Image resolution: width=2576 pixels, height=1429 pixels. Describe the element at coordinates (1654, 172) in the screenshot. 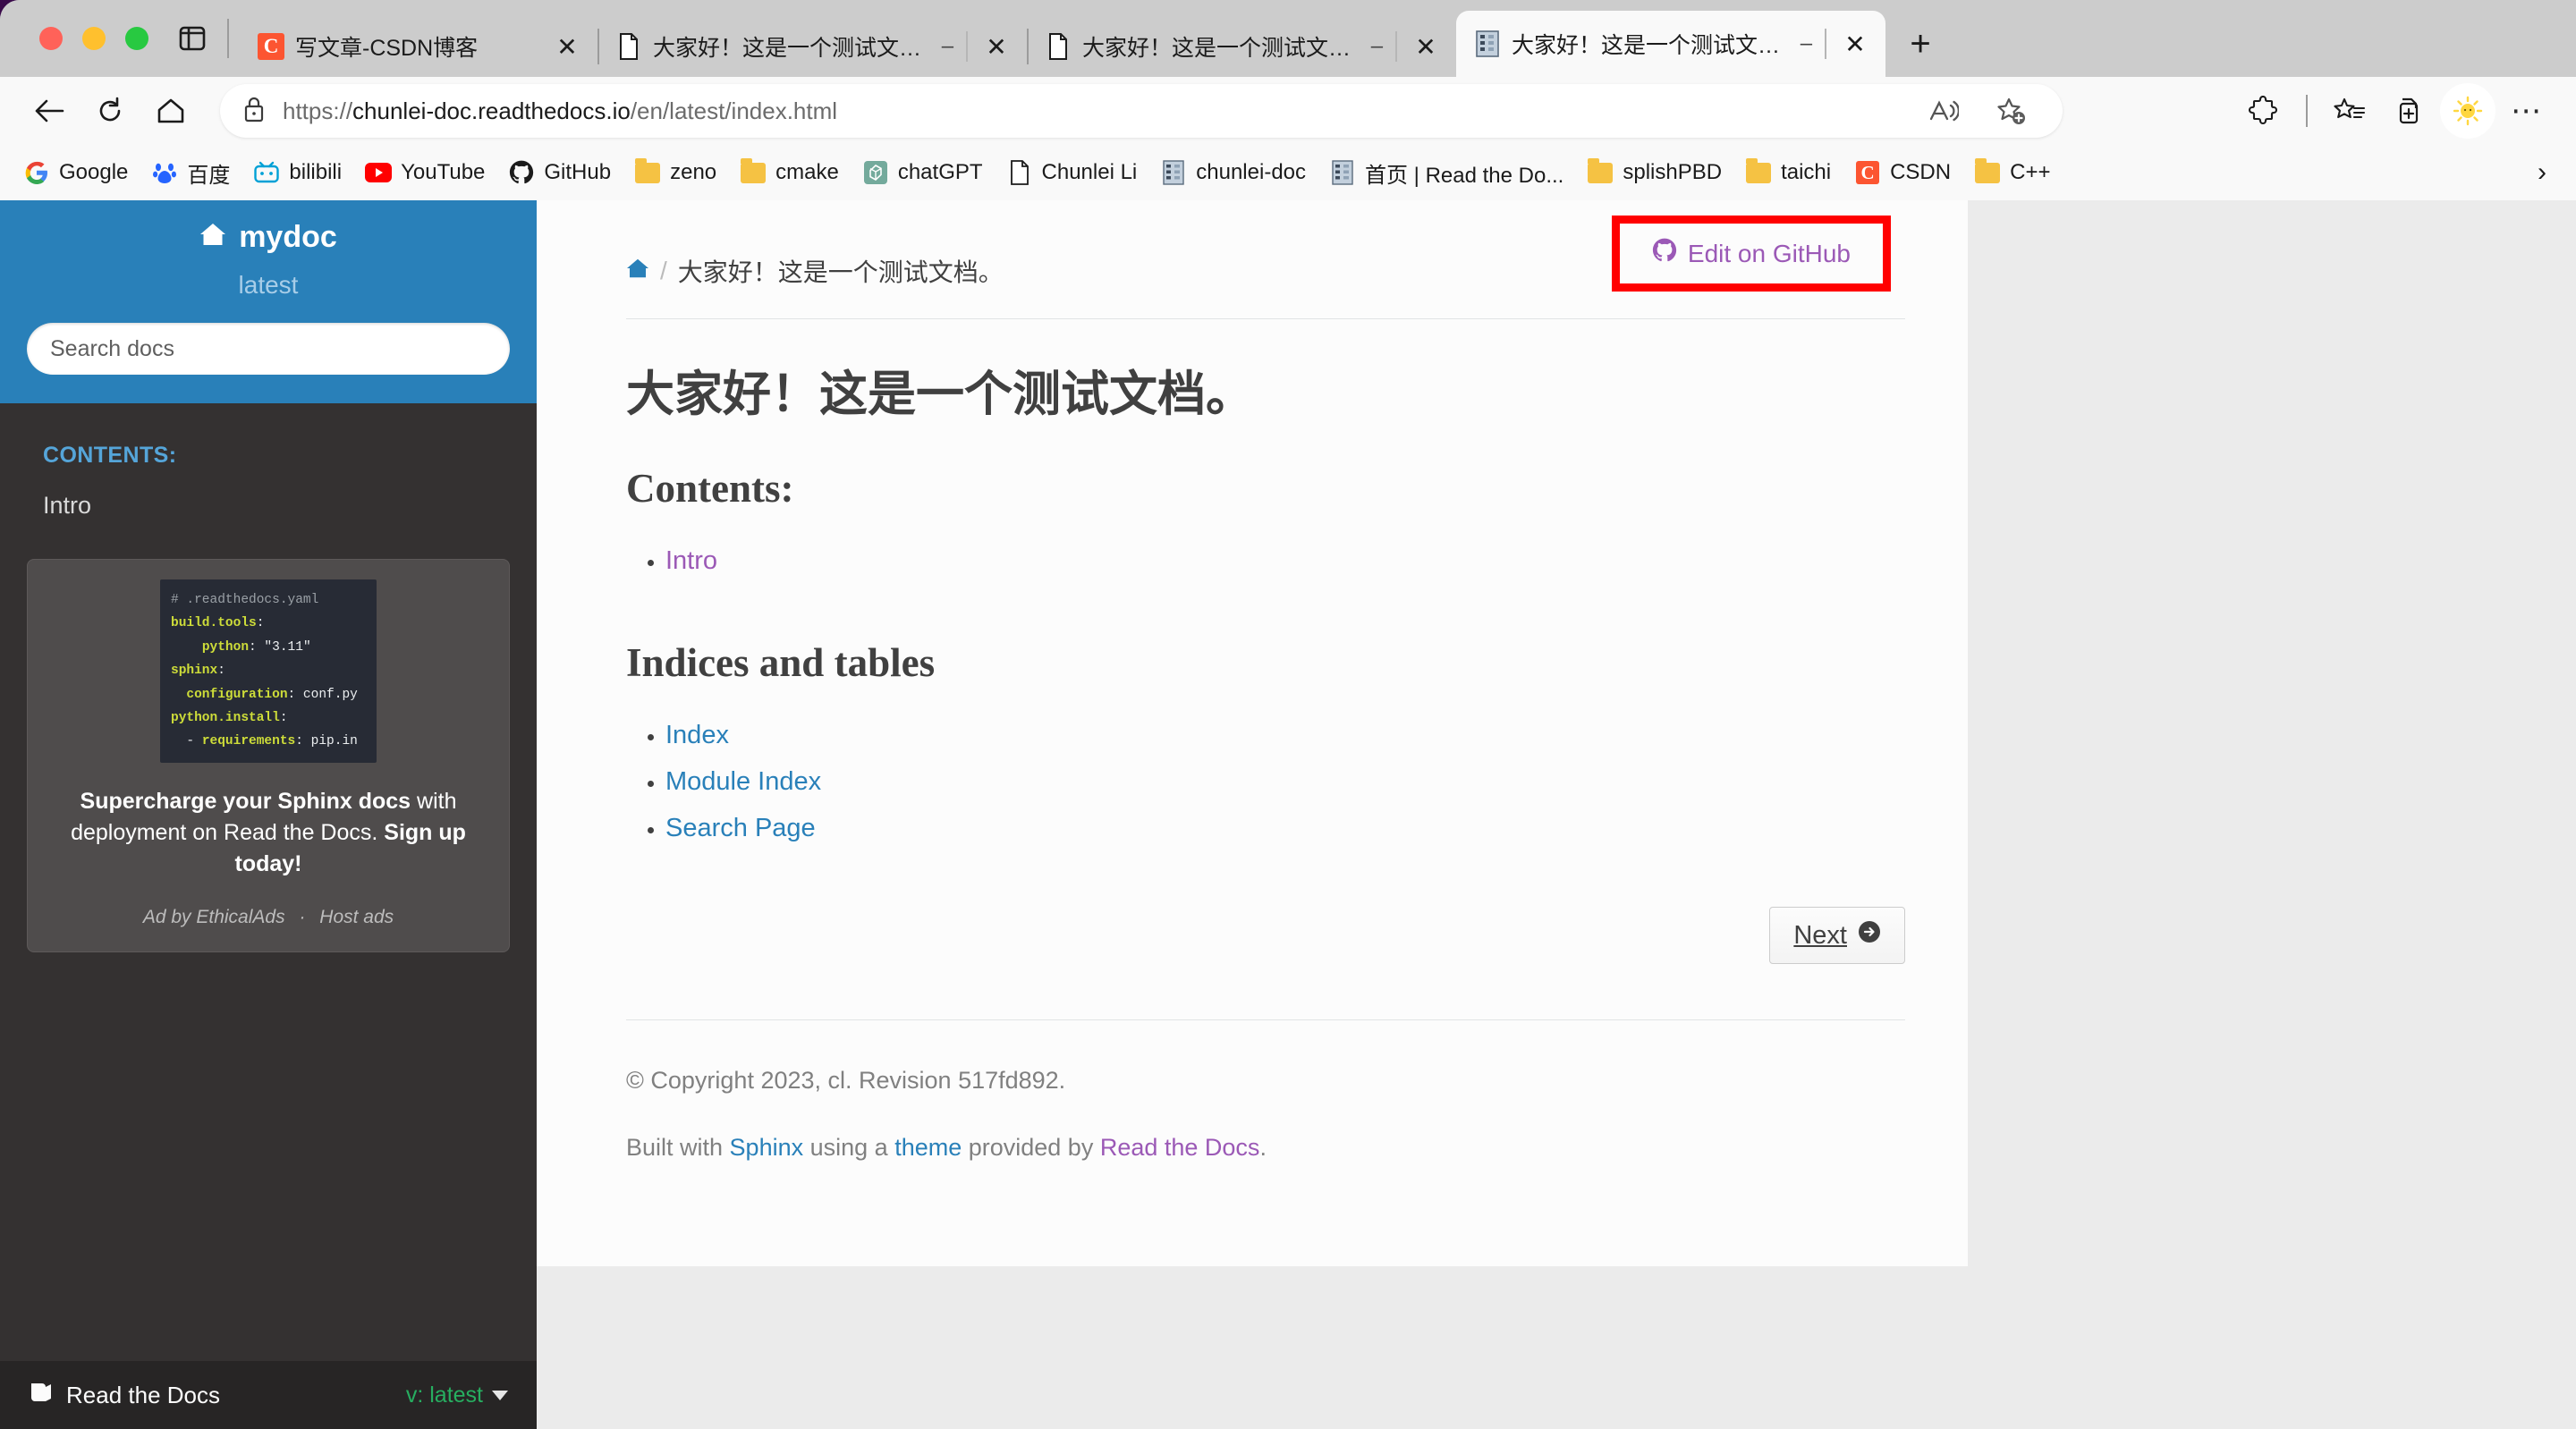

I see `bookmark-splishpbd: splishPBD` at that location.